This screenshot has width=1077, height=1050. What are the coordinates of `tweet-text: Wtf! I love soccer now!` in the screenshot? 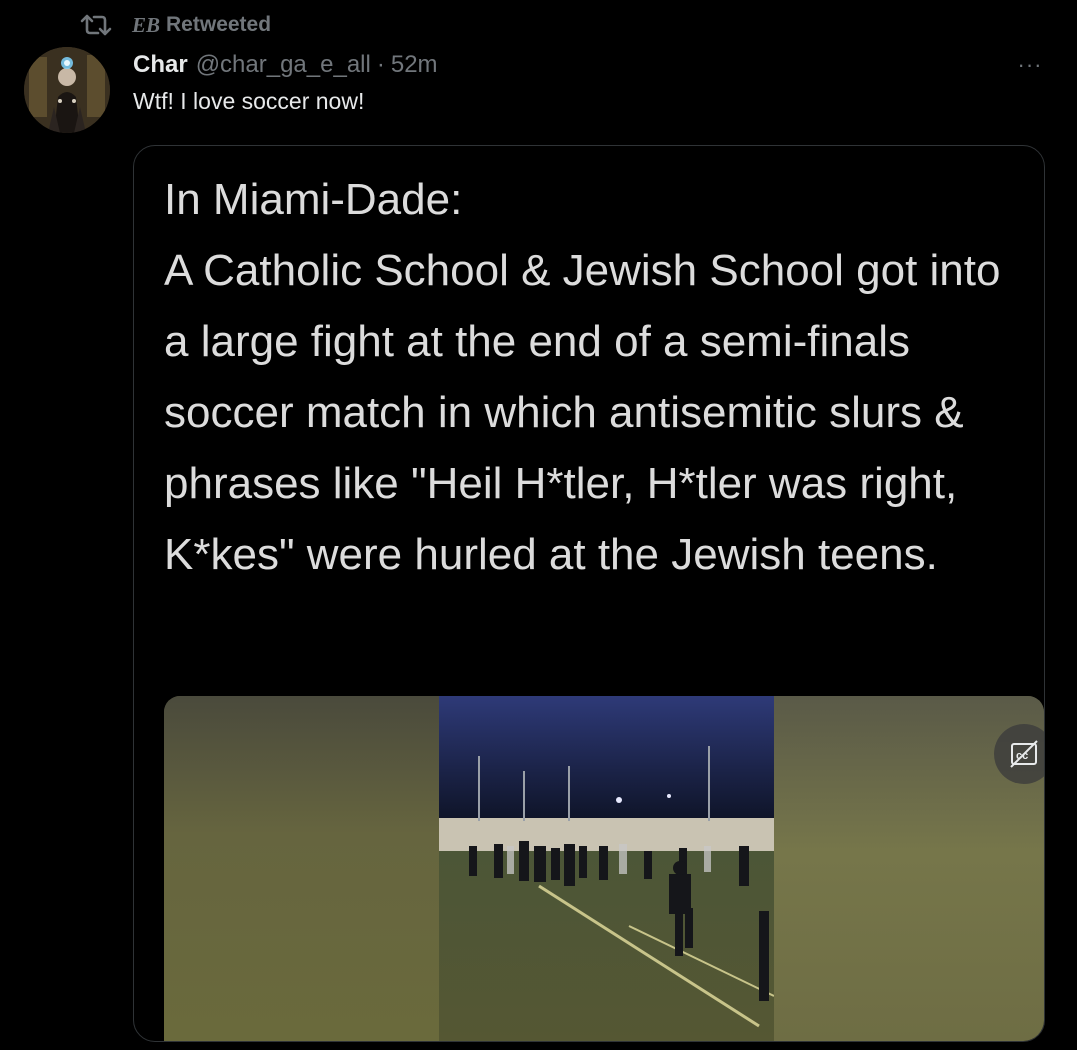 It's located at (249, 101).